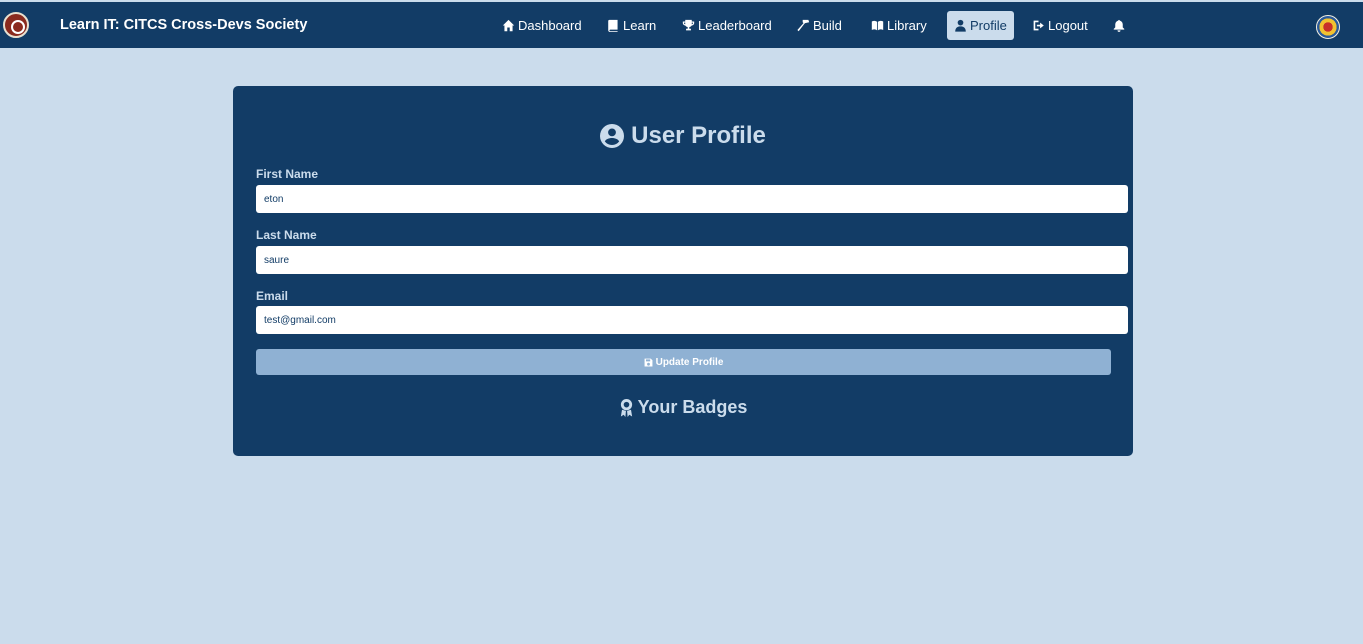  What do you see at coordinates (735, 25) in the screenshot?
I see `nav-leaderboard-label: Leaderboard` at bounding box center [735, 25].